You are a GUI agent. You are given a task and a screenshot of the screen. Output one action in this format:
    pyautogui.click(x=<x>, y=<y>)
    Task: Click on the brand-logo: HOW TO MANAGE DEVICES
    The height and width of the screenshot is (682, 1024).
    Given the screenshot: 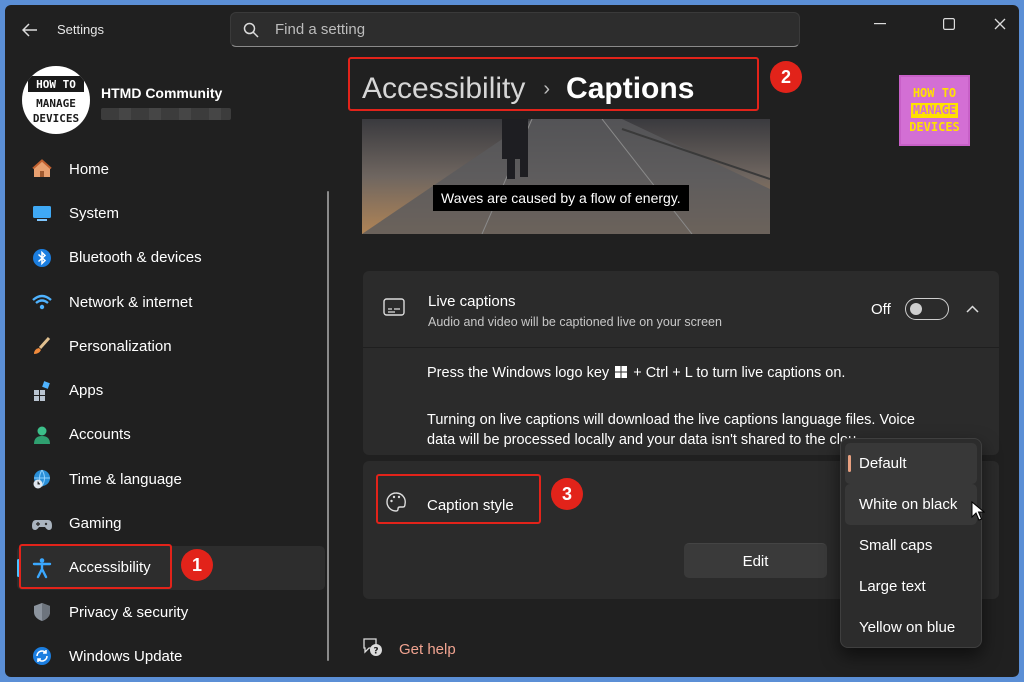 What is the action you would take?
    pyautogui.click(x=934, y=110)
    